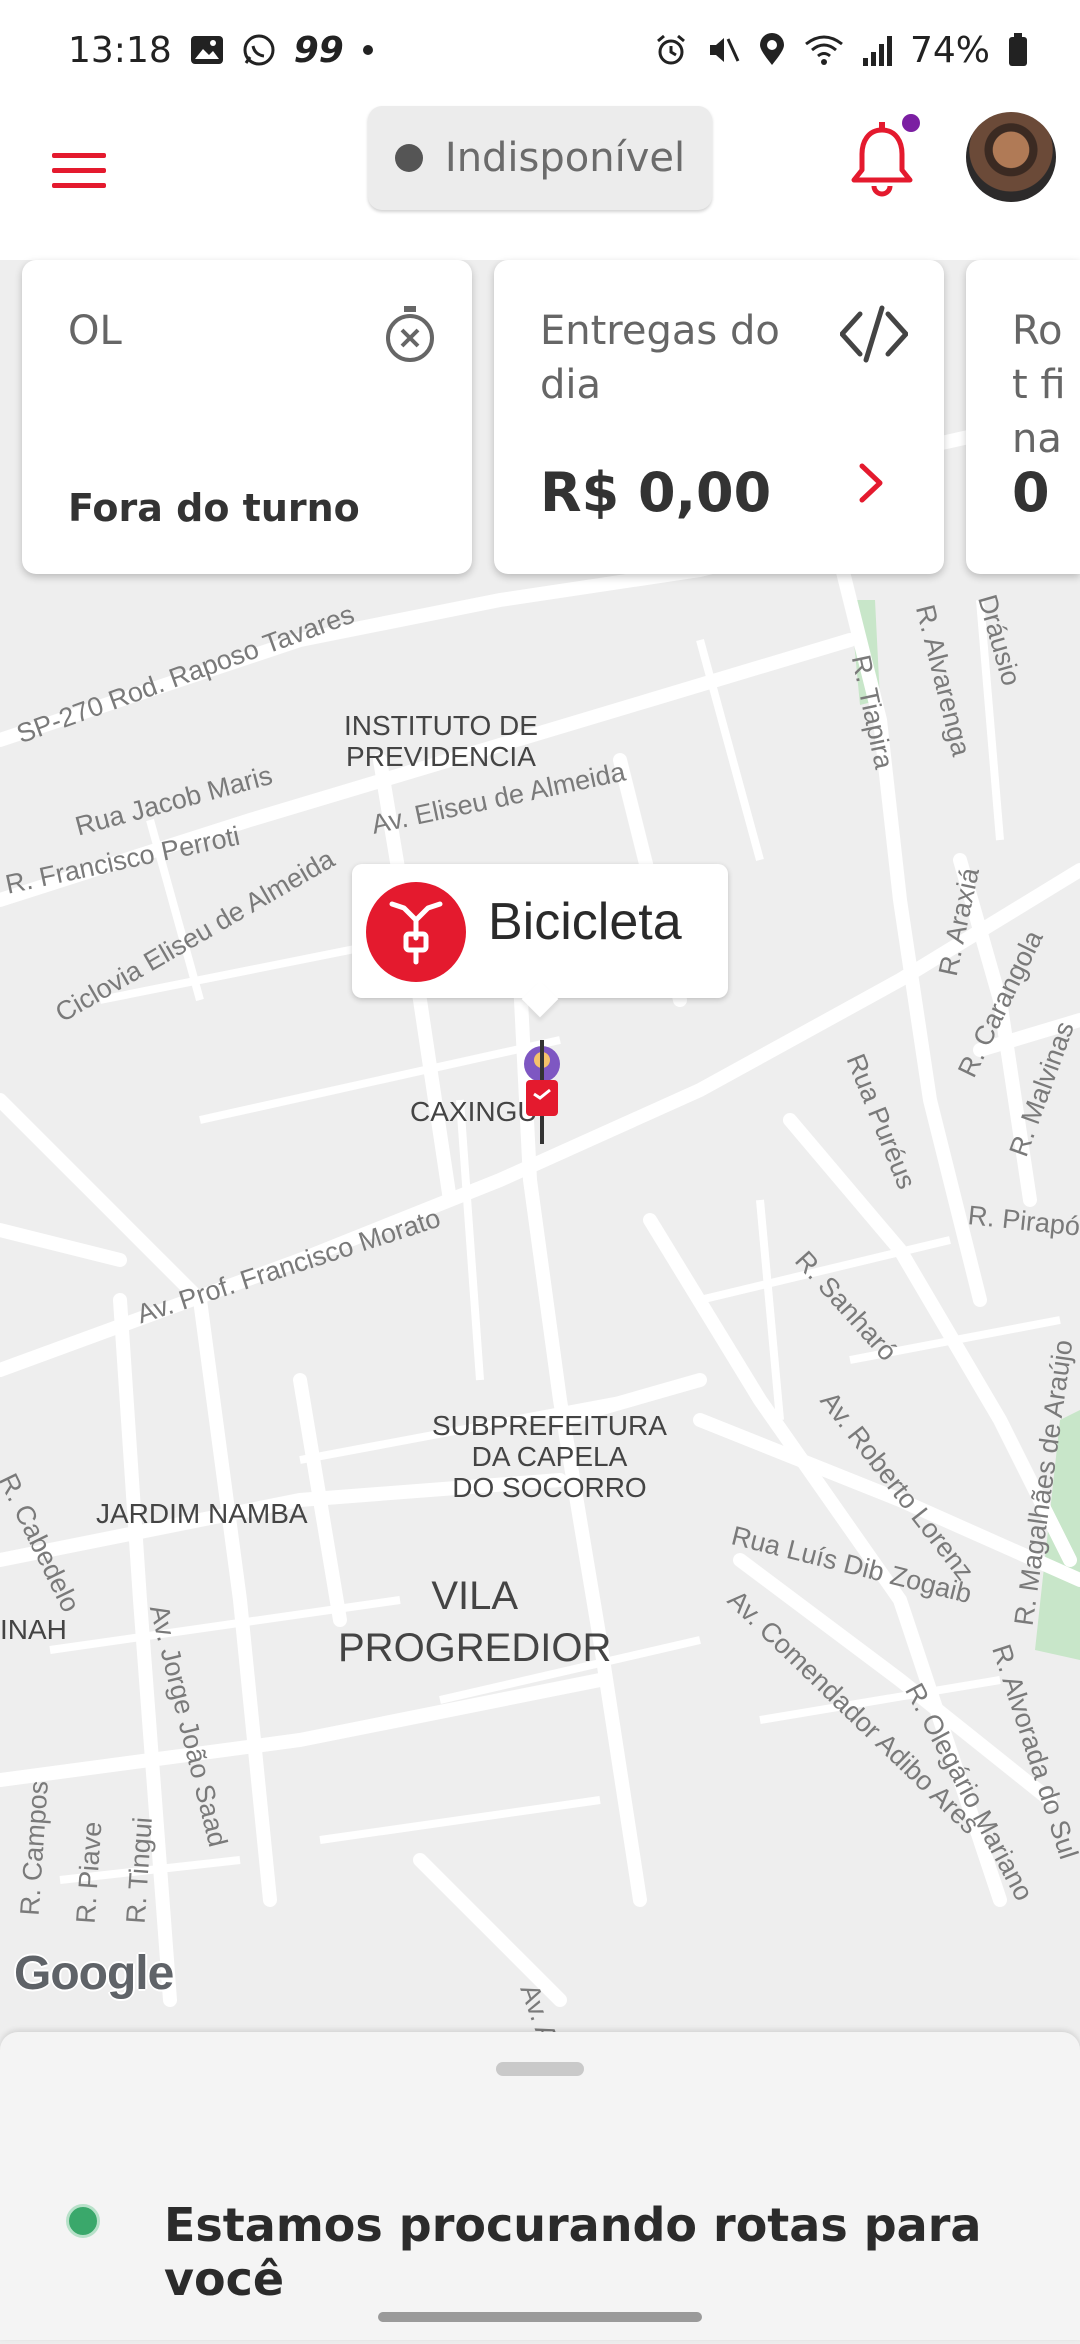  Describe the element at coordinates (1018, 50) in the screenshot. I see `battery-icon` at that location.